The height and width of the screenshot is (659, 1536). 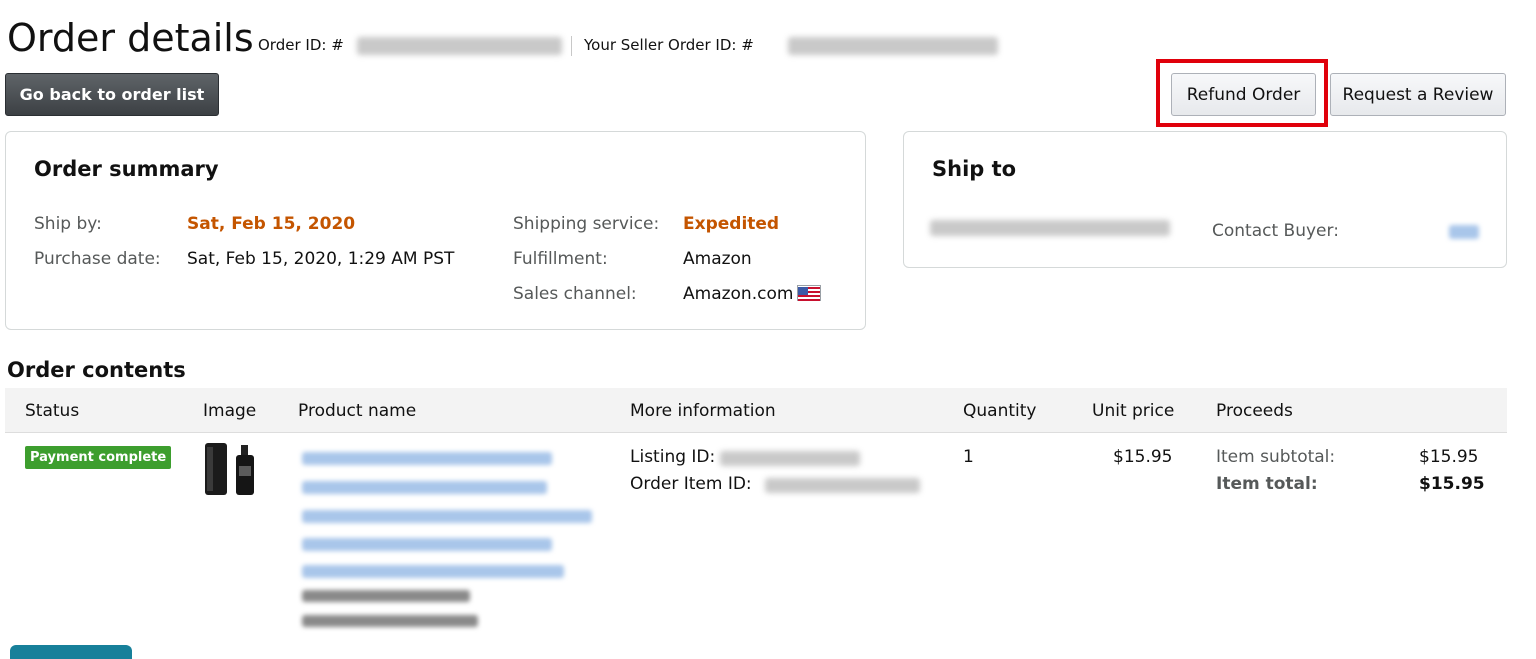 I want to click on shipping-service-value: Expedited, so click(x=731, y=224).